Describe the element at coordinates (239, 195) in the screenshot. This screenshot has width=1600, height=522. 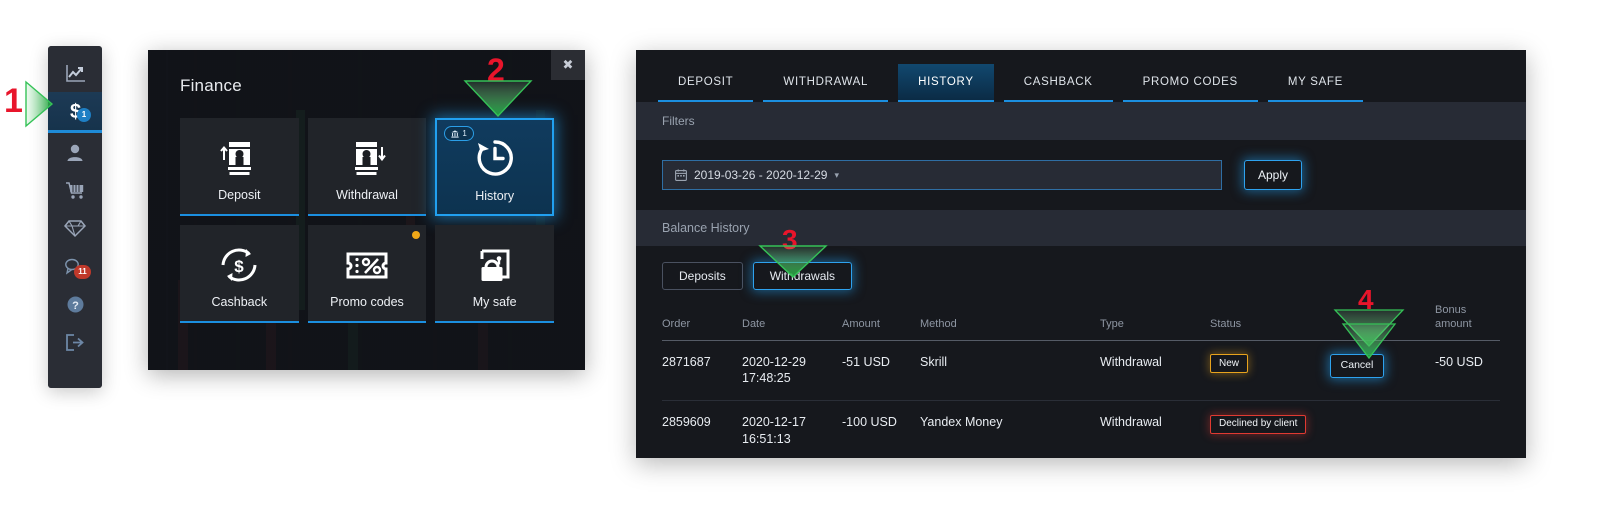
I see `tile-label-deposit: Deposit` at that location.